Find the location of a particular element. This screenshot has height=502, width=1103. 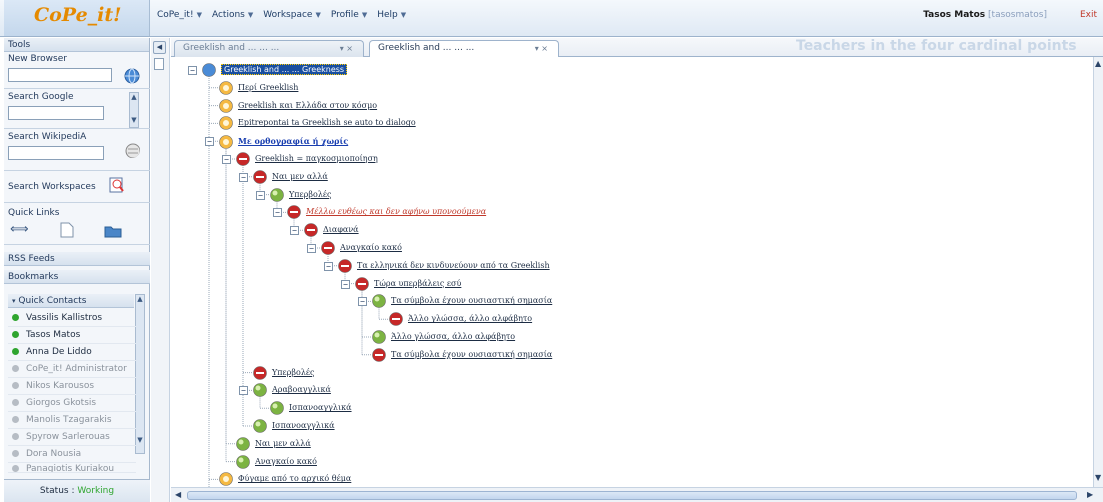

tree-node-label: Greeklish και Ελλάδα στον κόσμο is located at coordinates (307, 105).